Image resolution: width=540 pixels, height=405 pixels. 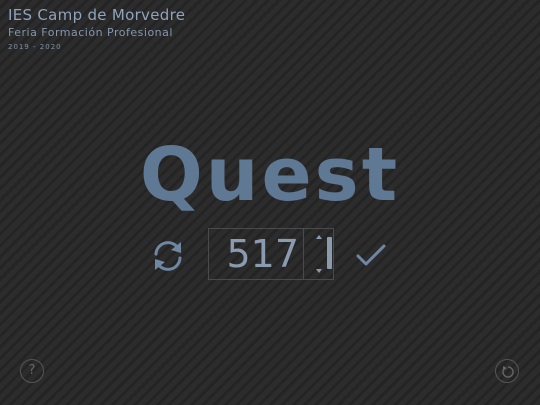 I want to click on help-button: ?, so click(x=32, y=371).